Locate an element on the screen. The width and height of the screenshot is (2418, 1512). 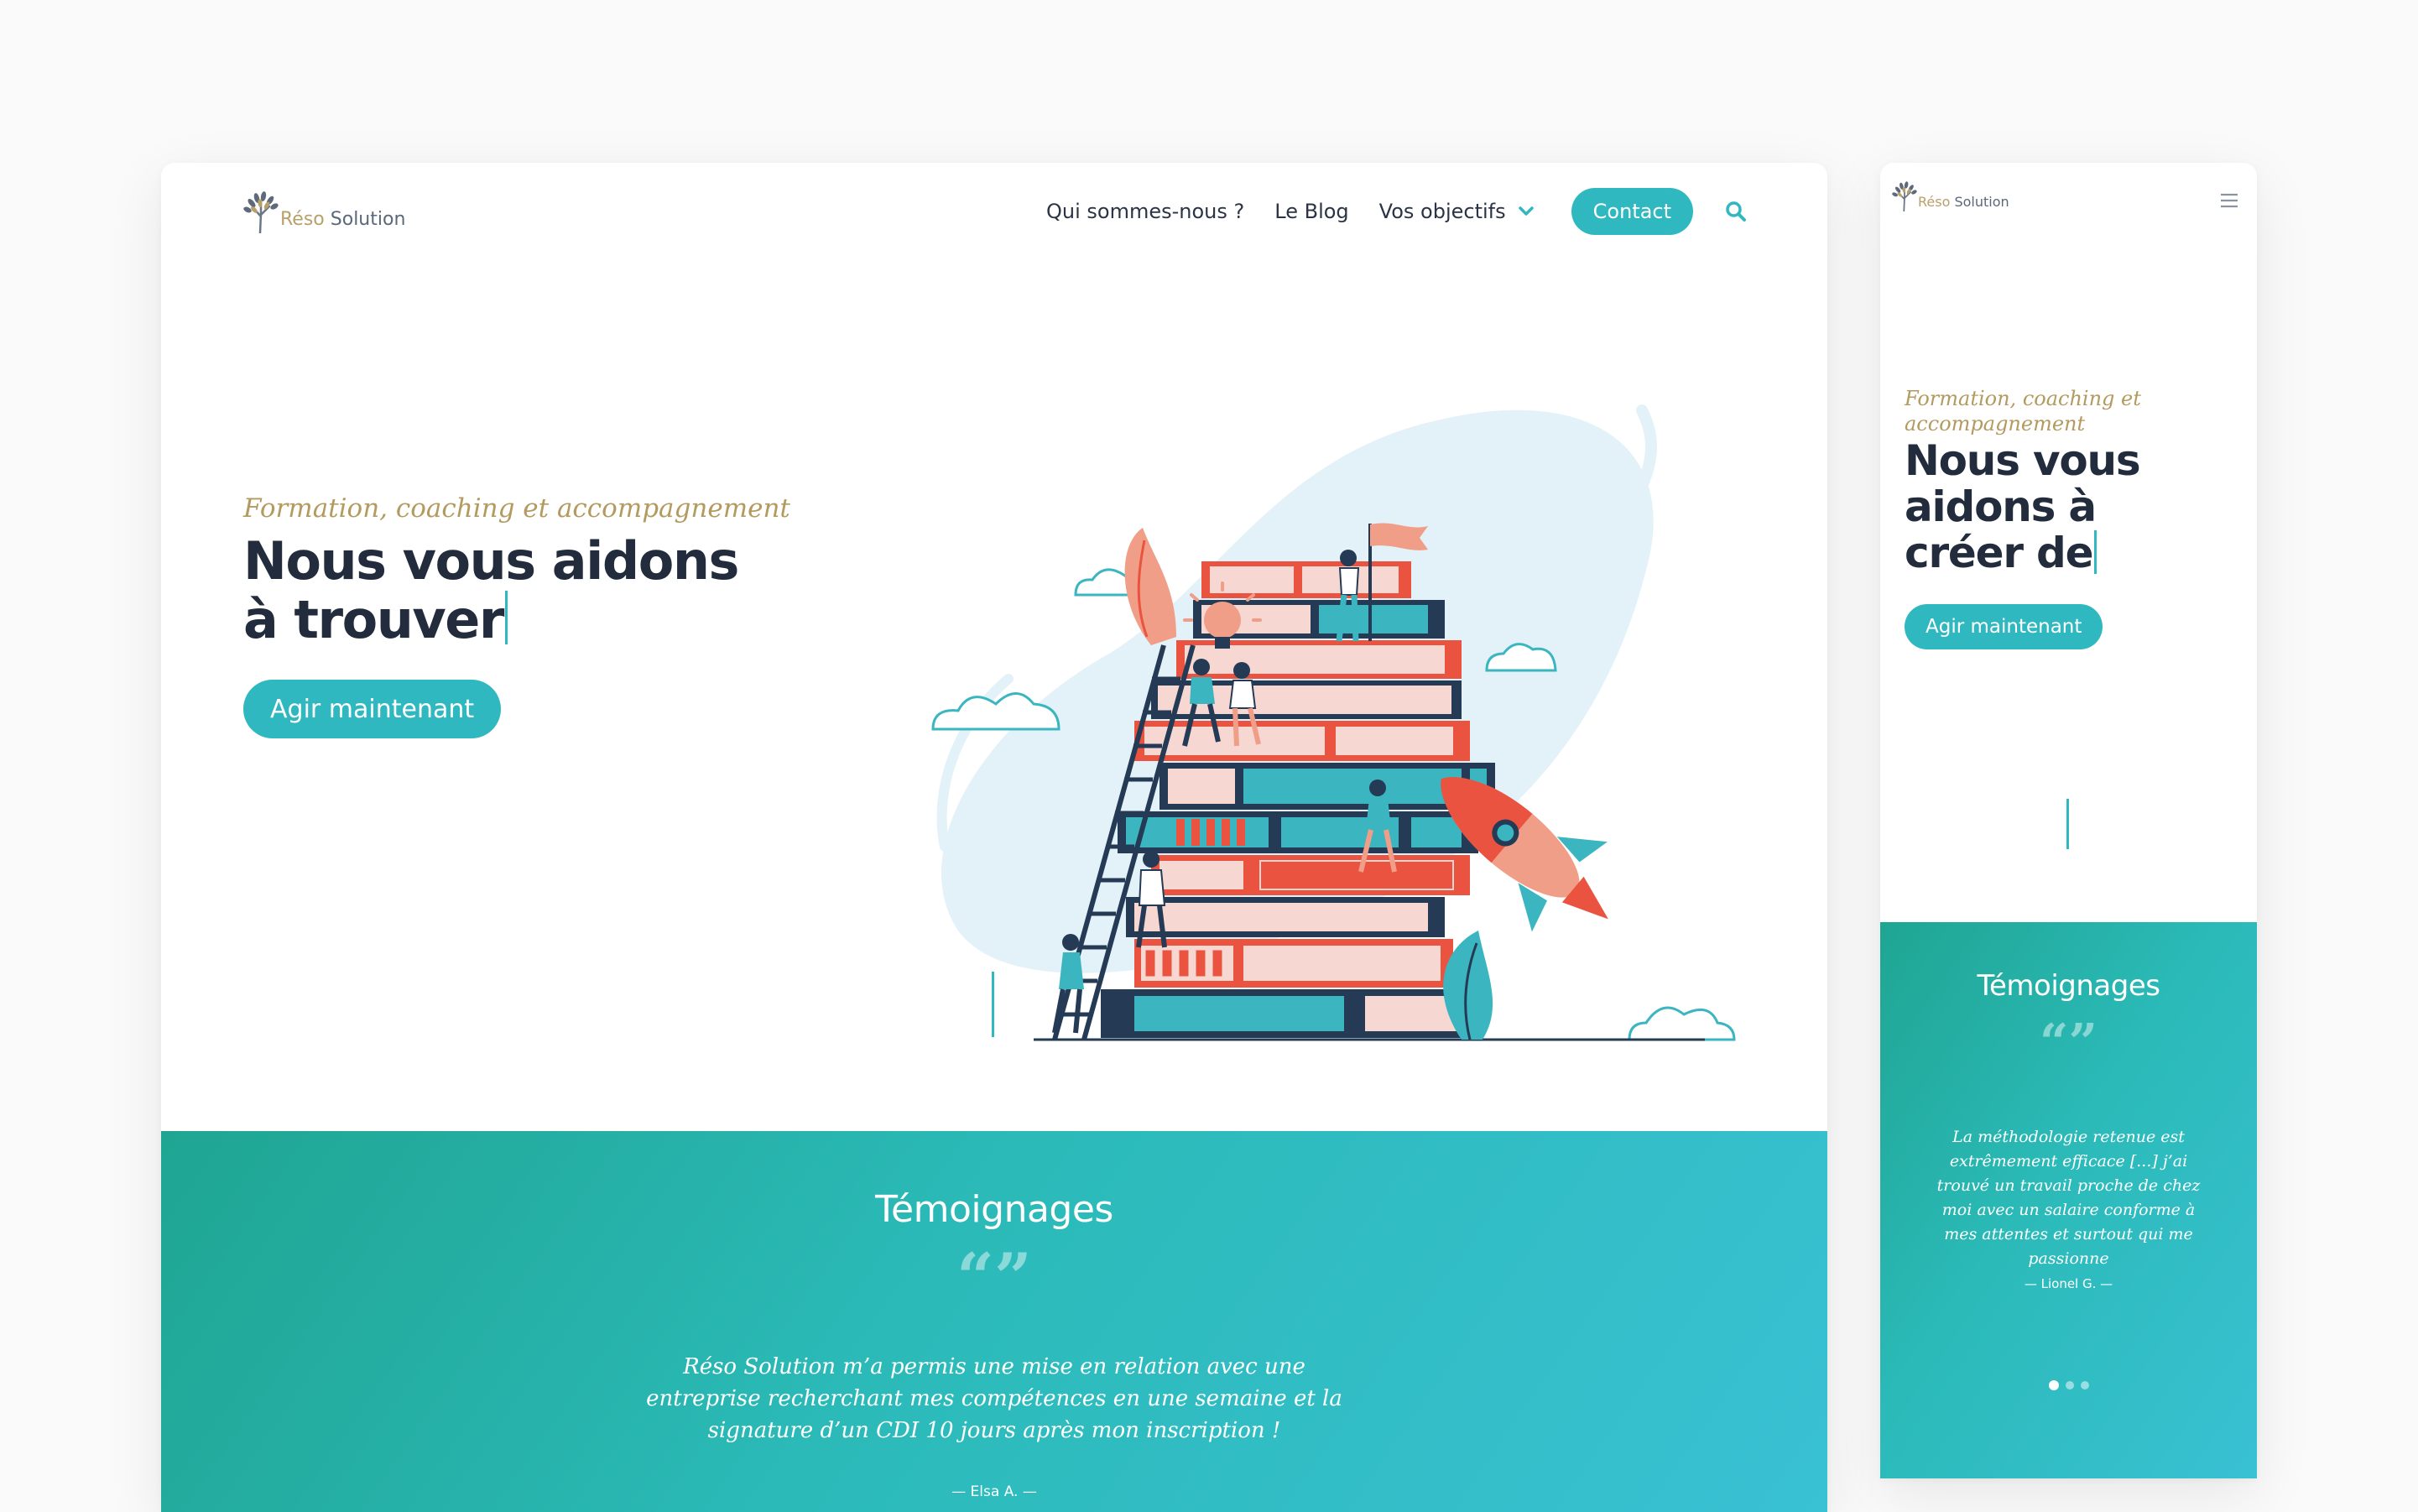
nav-link-about-label: Qui sommes-nous ? is located at coordinates (1146, 212).